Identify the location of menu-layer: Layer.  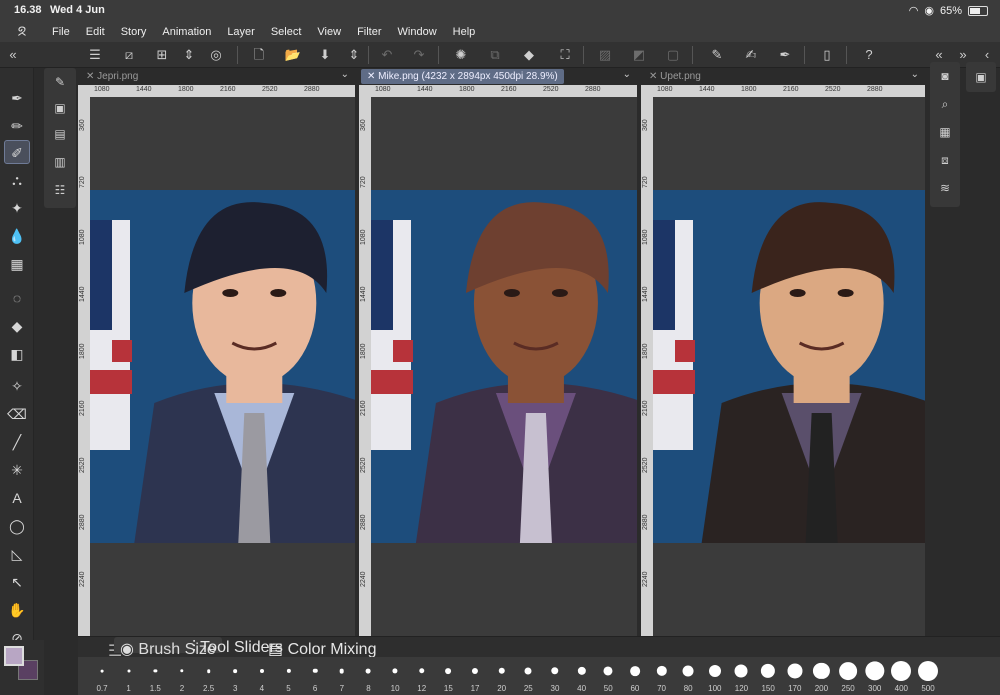
(241, 32).